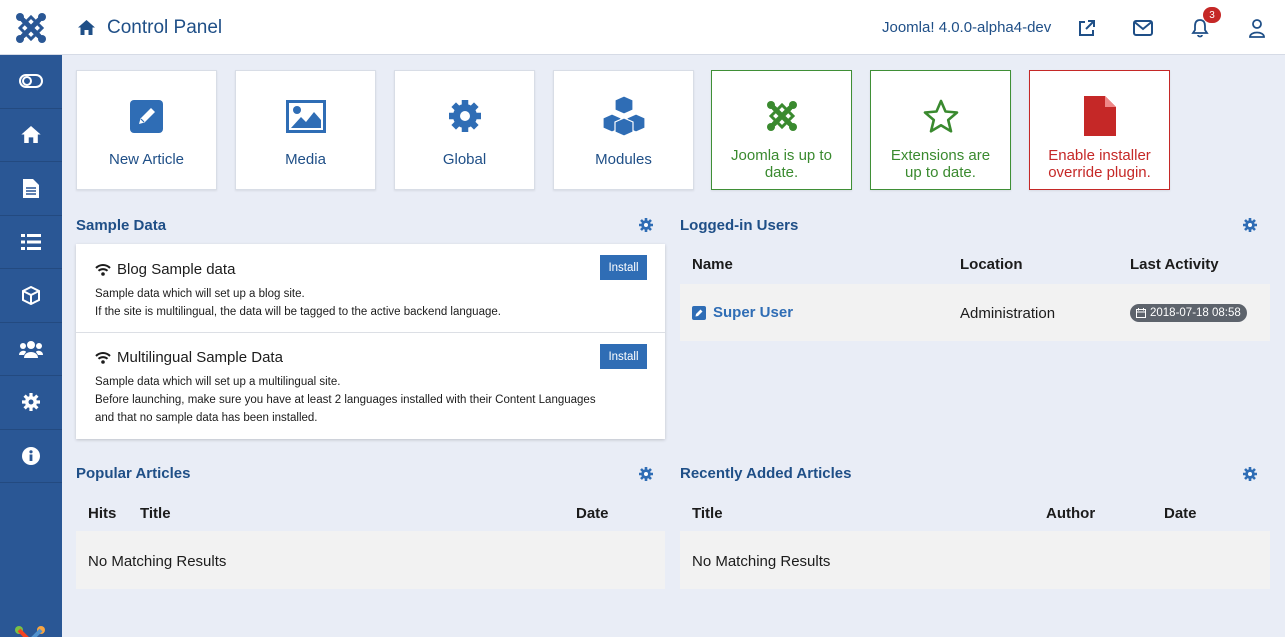  What do you see at coordinates (766, 473) in the screenshot?
I see `recent-articles-title: Recently Added Articles` at bounding box center [766, 473].